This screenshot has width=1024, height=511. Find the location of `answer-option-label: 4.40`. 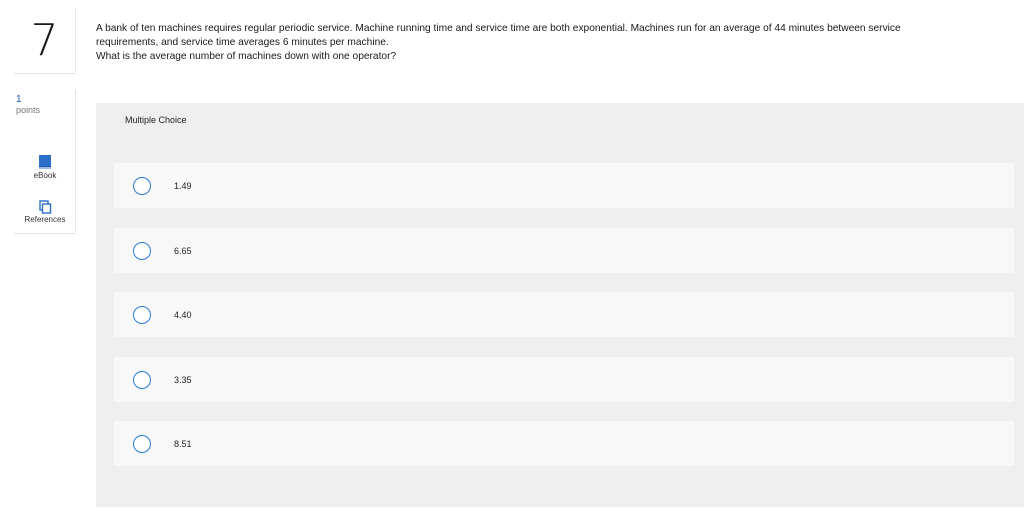

answer-option-label: 4.40 is located at coordinates (183, 314).